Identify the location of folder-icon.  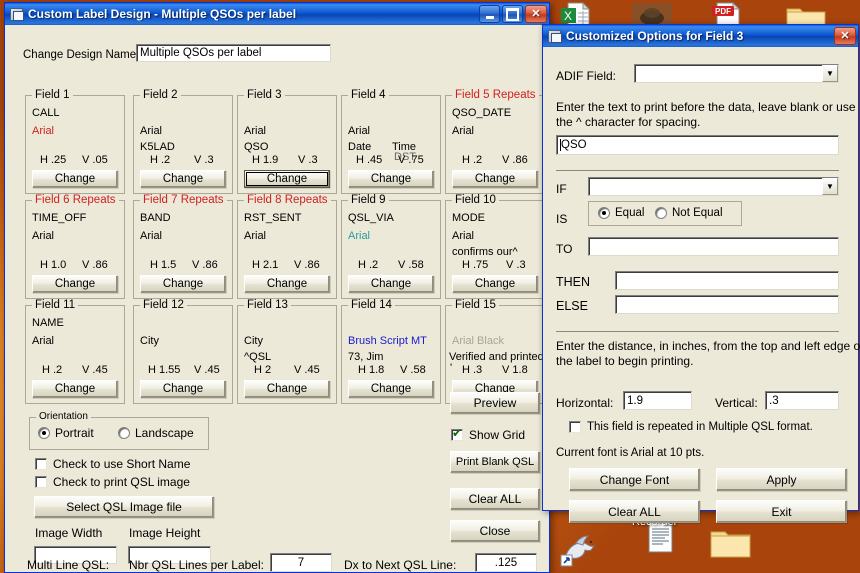
(730, 546).